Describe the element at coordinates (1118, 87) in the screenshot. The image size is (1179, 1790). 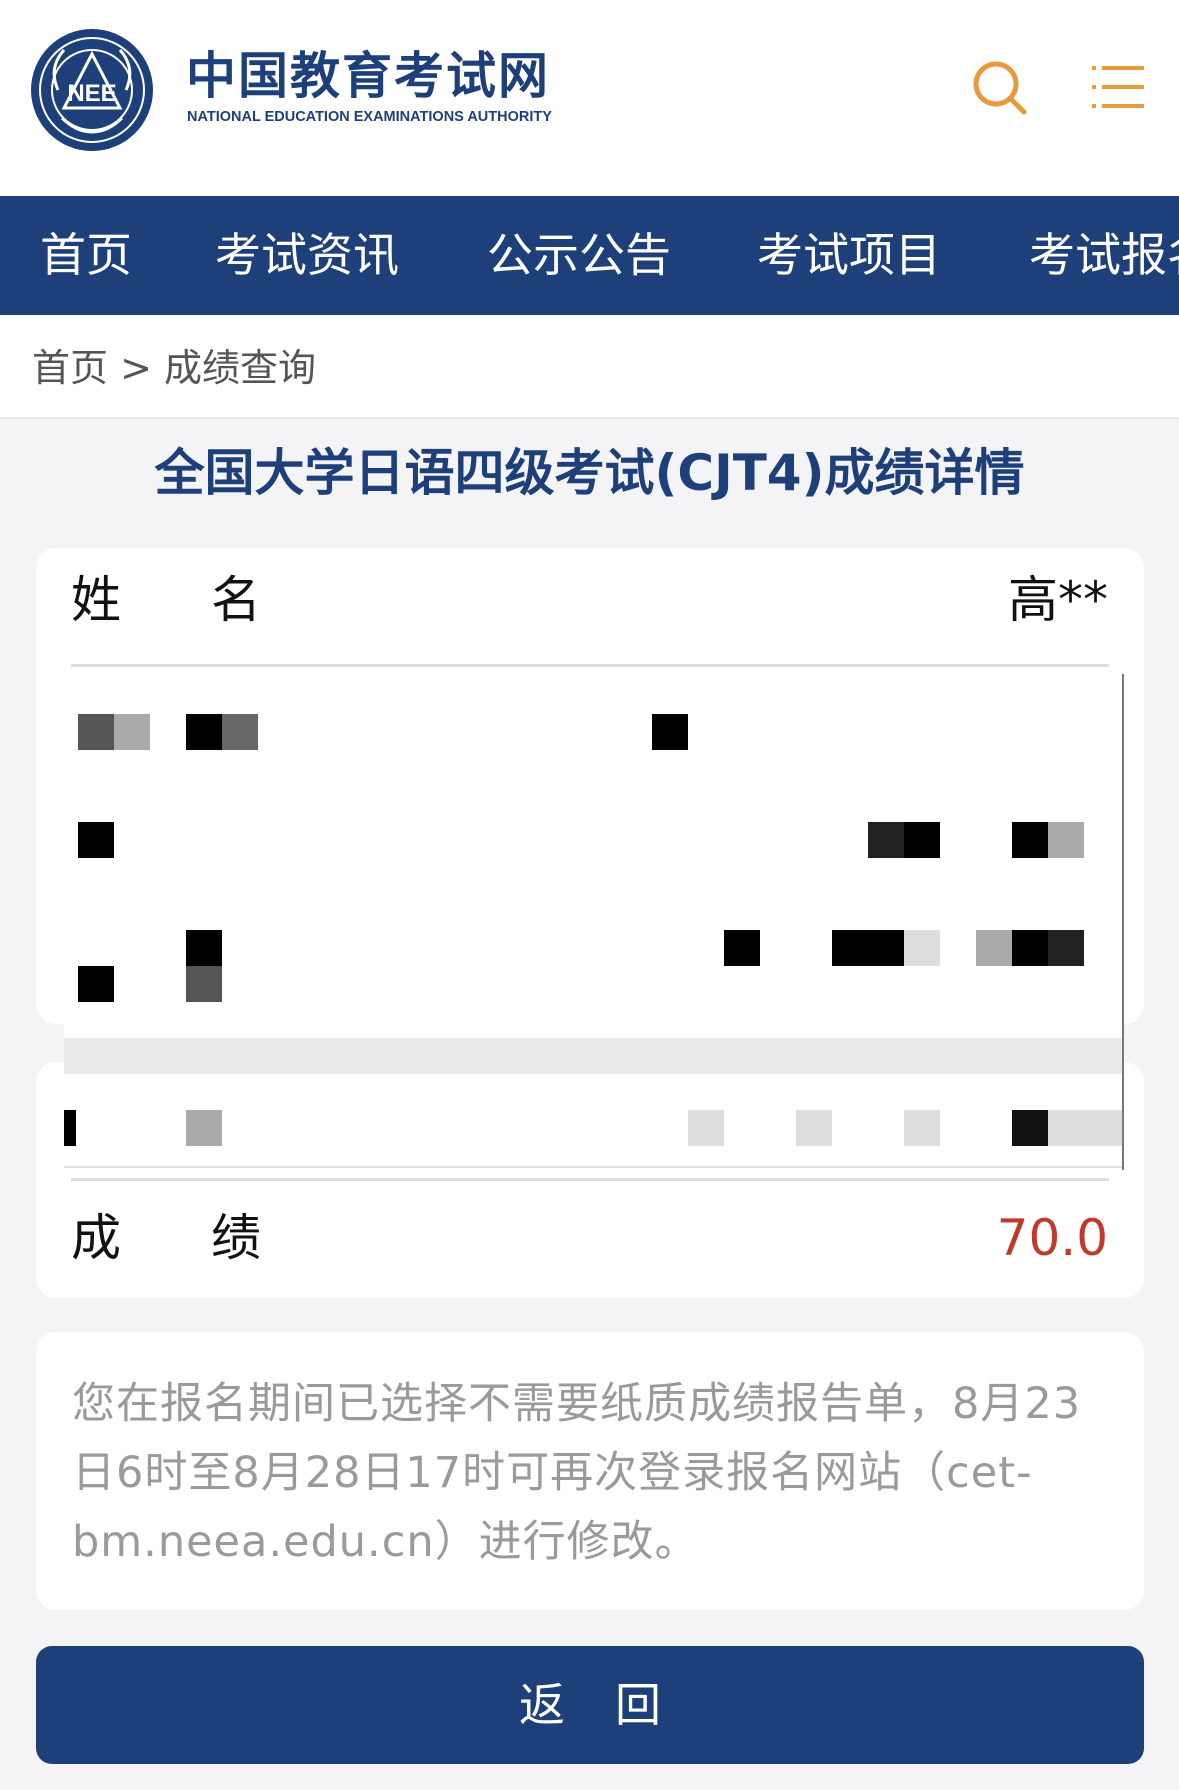
I see `menu-icon` at that location.